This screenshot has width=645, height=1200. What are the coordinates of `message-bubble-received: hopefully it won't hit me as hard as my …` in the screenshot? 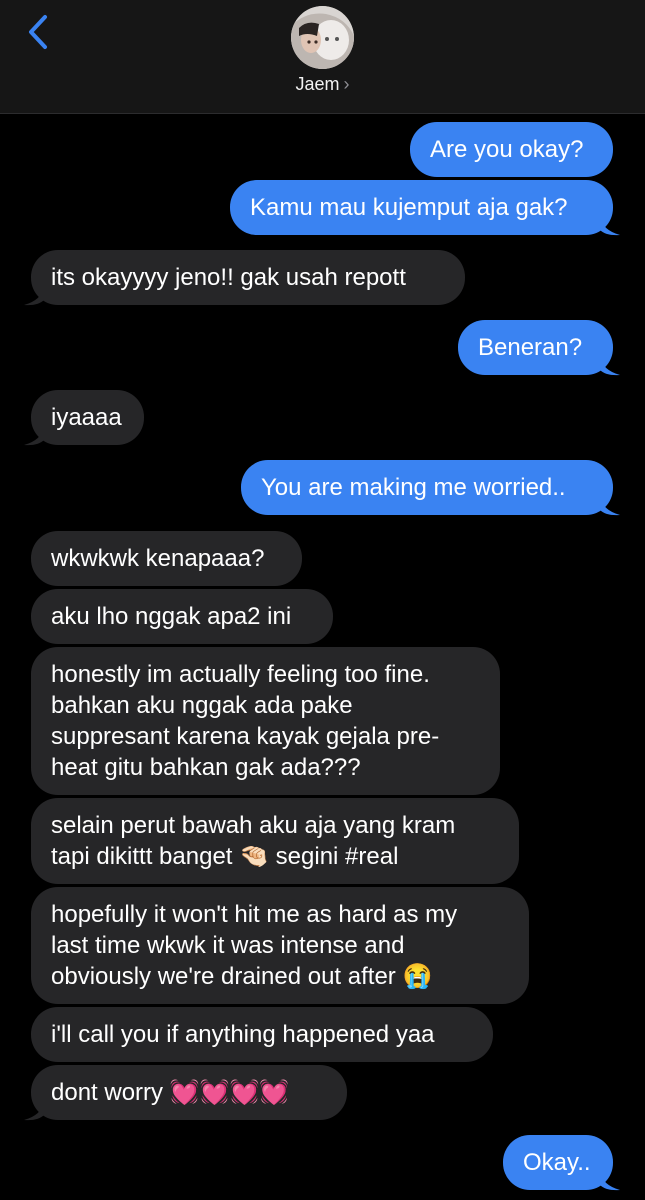 It's located at (280, 945).